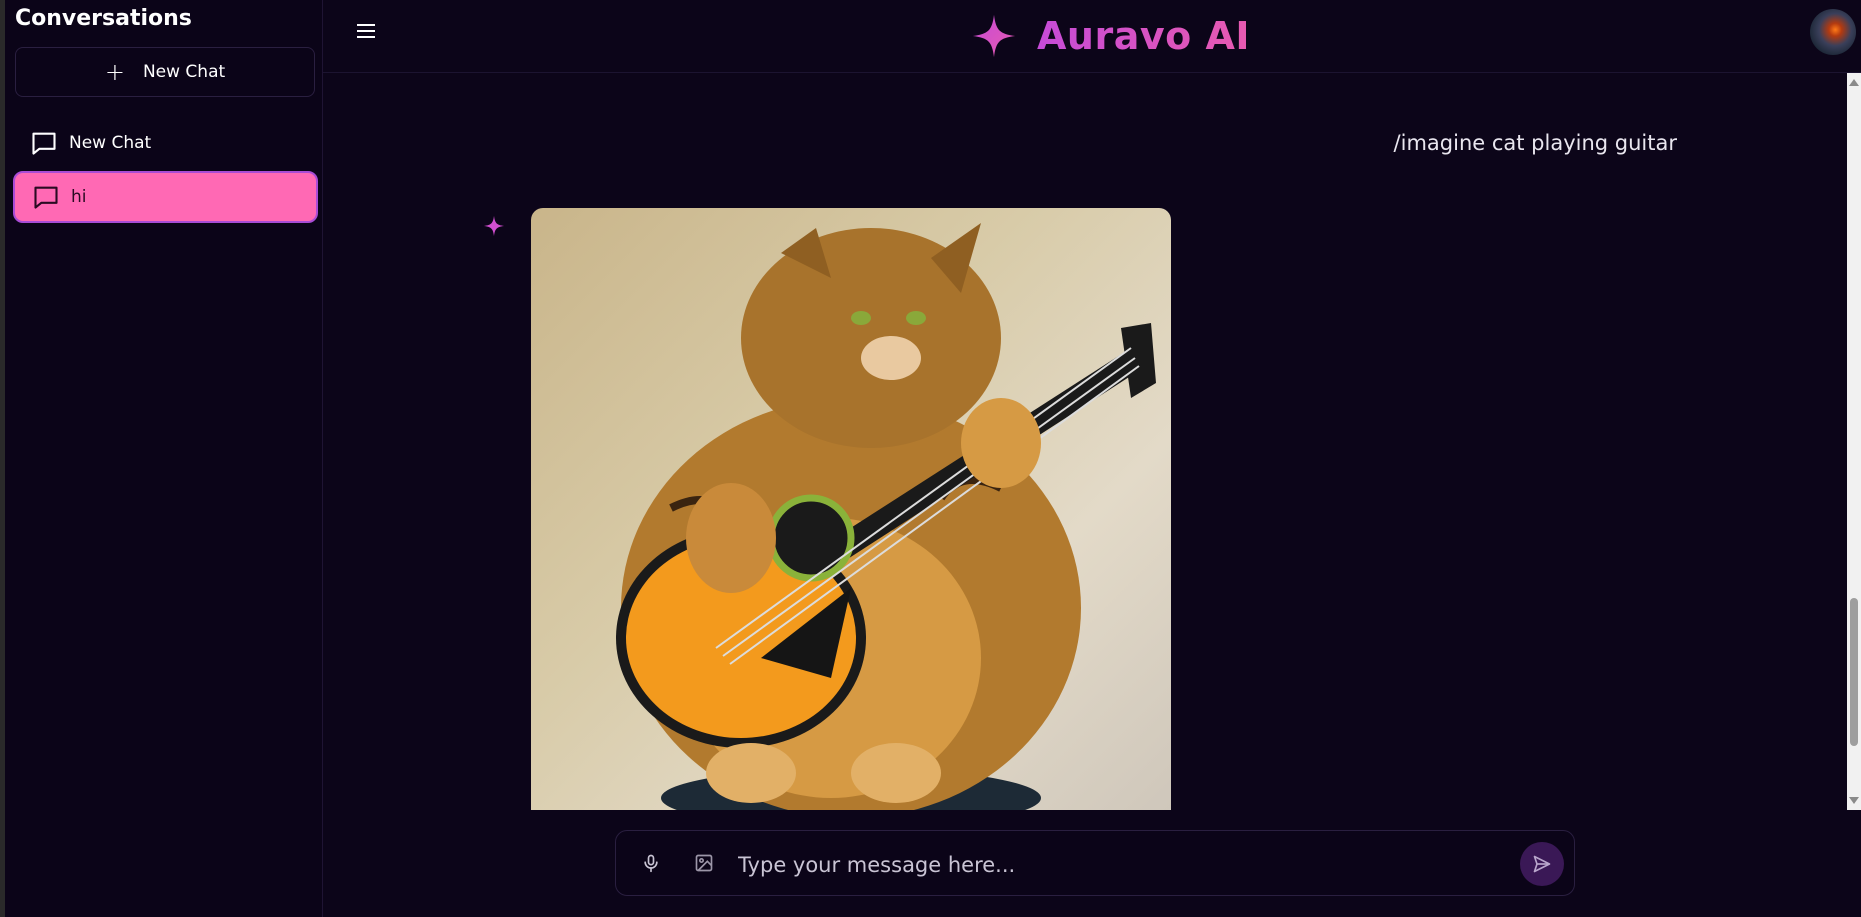  What do you see at coordinates (1854, 800) in the screenshot?
I see `scroll-down-icon` at bounding box center [1854, 800].